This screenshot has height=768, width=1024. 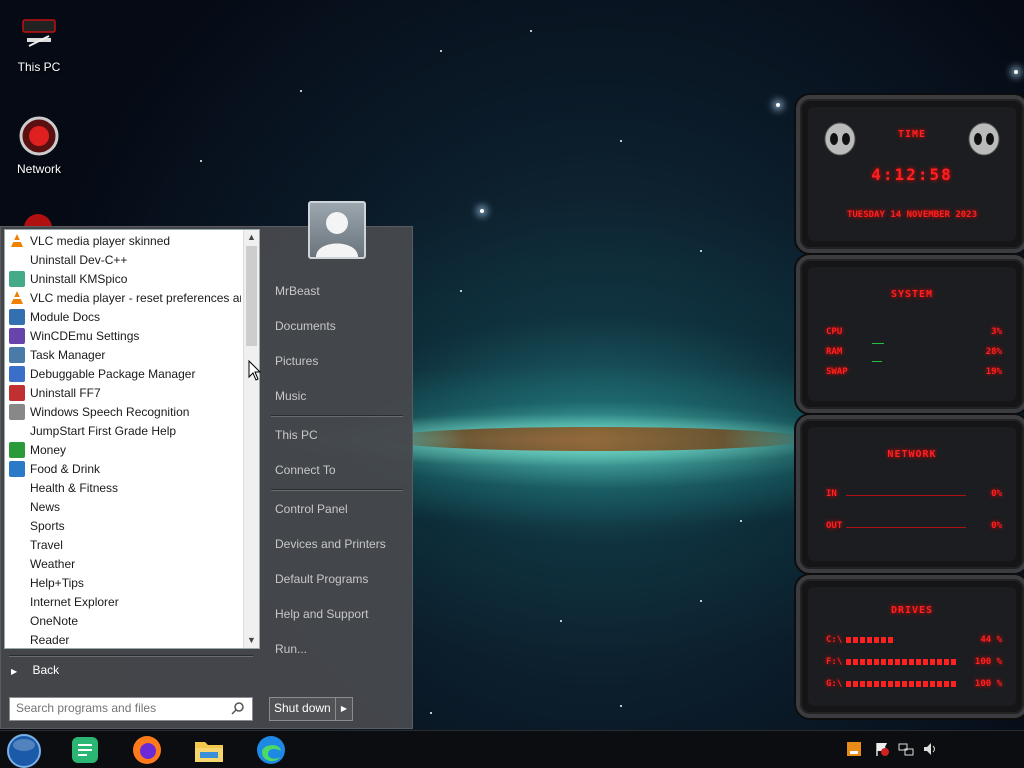 What do you see at coordinates (988, 662) in the screenshot?
I see `drive-f-value: 100 %` at bounding box center [988, 662].